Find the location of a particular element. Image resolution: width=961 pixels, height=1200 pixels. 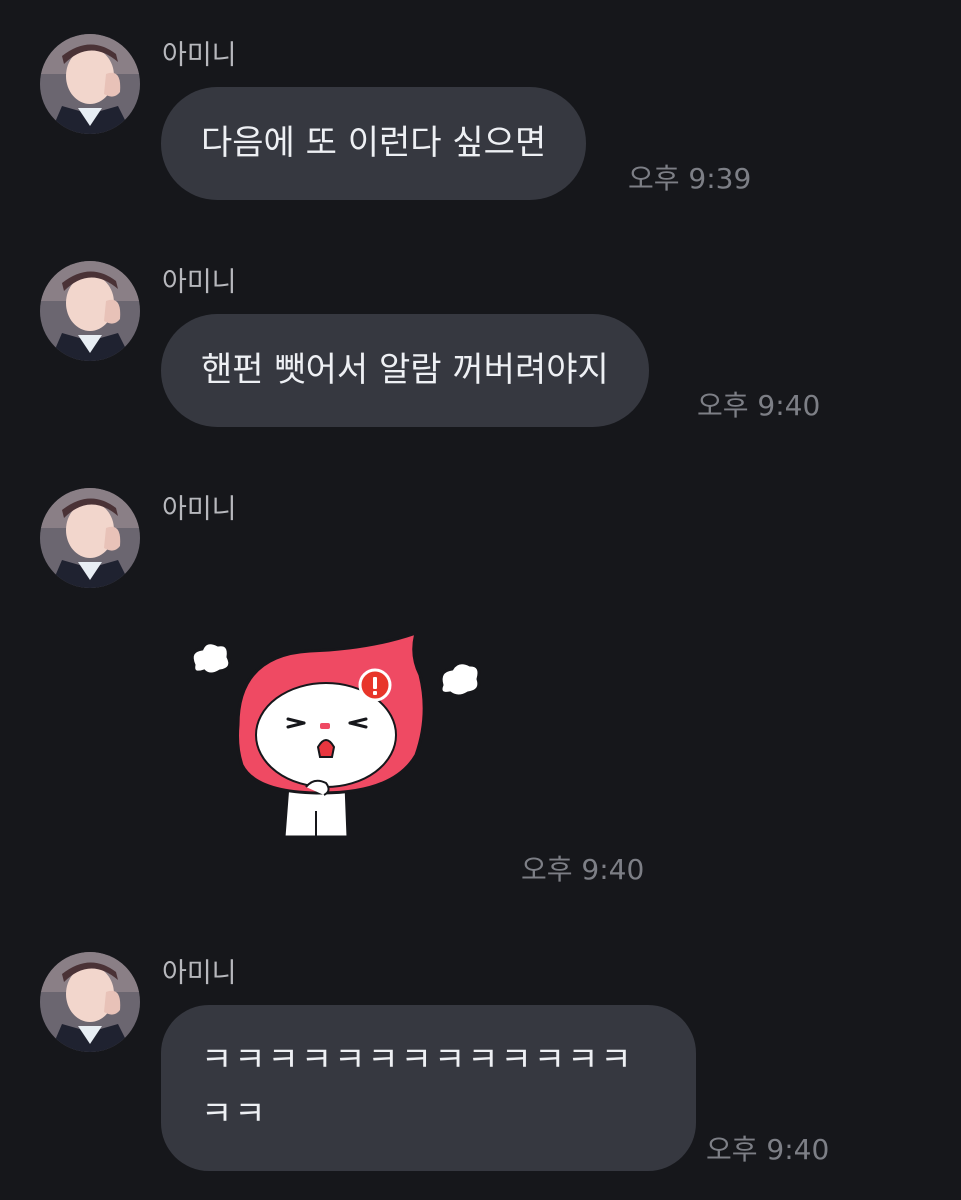

right-puff-icon is located at coordinates (460, 679).